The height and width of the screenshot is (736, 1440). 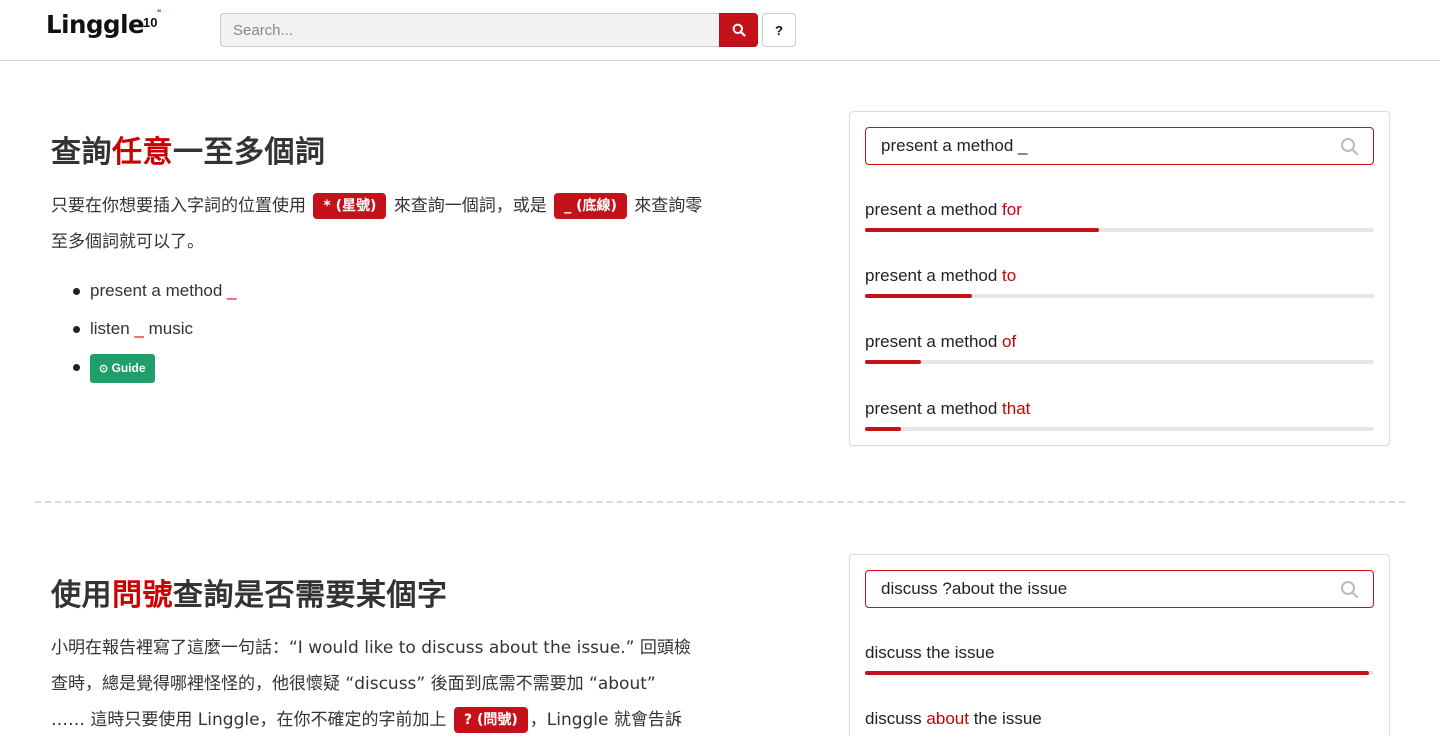 I want to click on para-text: 來查詢一個詞，或是, so click(x=470, y=206).